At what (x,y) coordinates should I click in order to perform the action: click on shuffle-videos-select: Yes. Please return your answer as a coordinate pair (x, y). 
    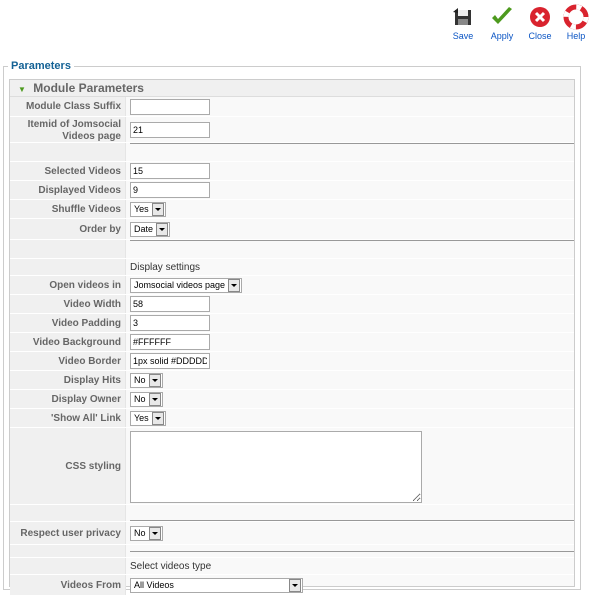
    Looking at the image, I should click on (148, 209).